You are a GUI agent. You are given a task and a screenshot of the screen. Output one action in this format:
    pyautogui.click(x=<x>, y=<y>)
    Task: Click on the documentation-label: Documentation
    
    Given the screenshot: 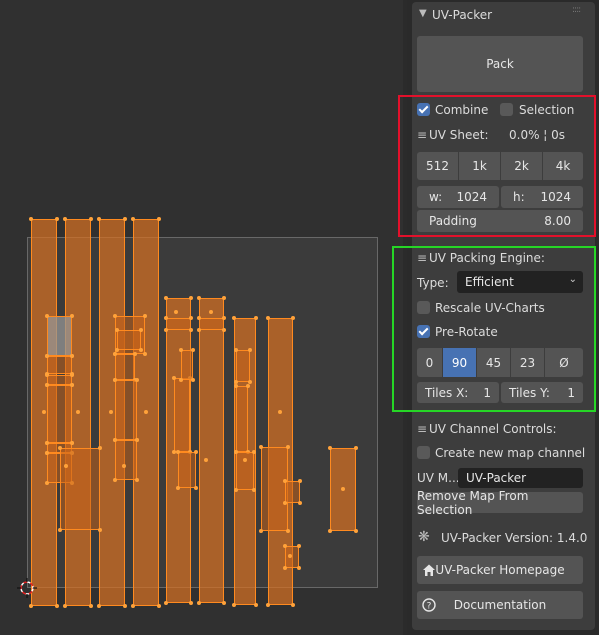 What is the action you would take?
    pyautogui.click(x=500, y=605)
    